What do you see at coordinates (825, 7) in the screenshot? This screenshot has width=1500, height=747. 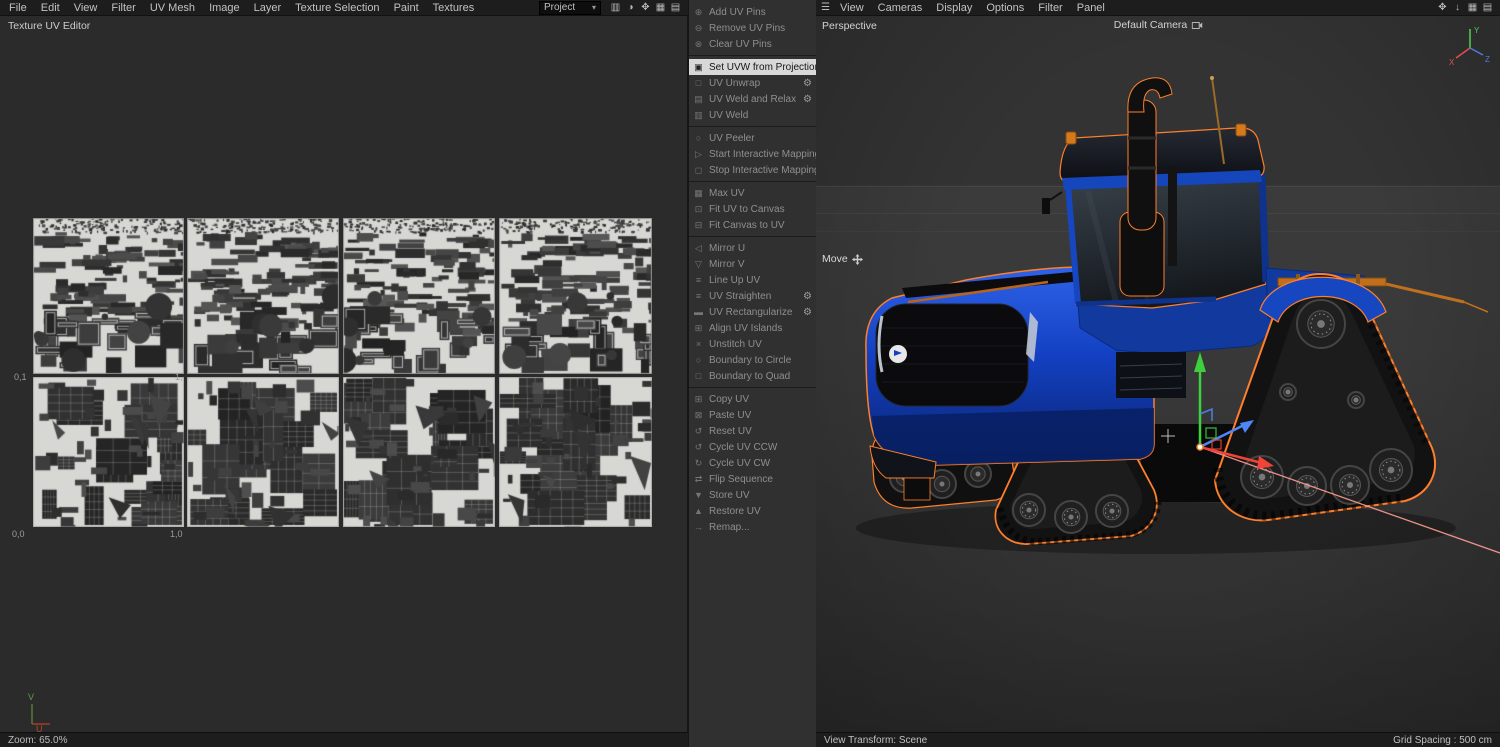 I see `menu-icon: ☰` at bounding box center [825, 7].